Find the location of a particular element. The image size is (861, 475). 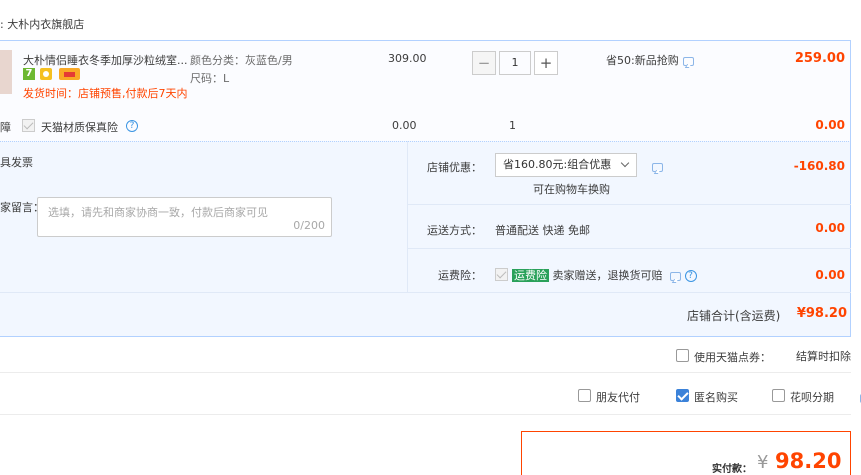

shop-discount-selected: 省160.80元:组合优惠 is located at coordinates (557, 164).